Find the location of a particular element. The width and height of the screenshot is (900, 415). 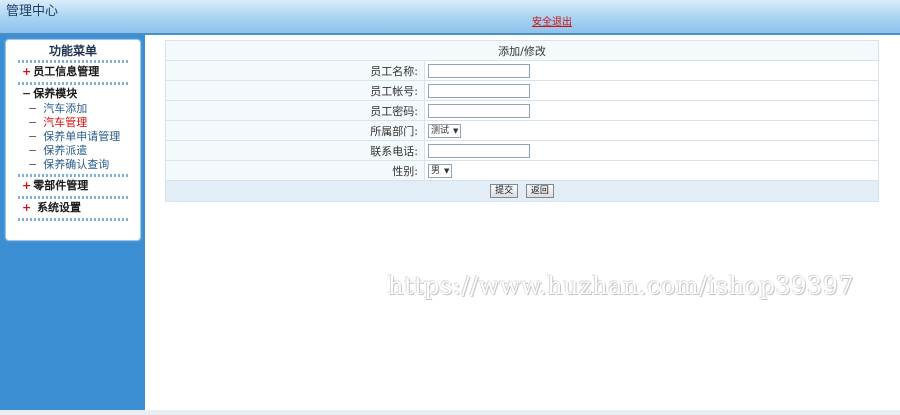

form-title: 添加/修改 is located at coordinates (522, 50).